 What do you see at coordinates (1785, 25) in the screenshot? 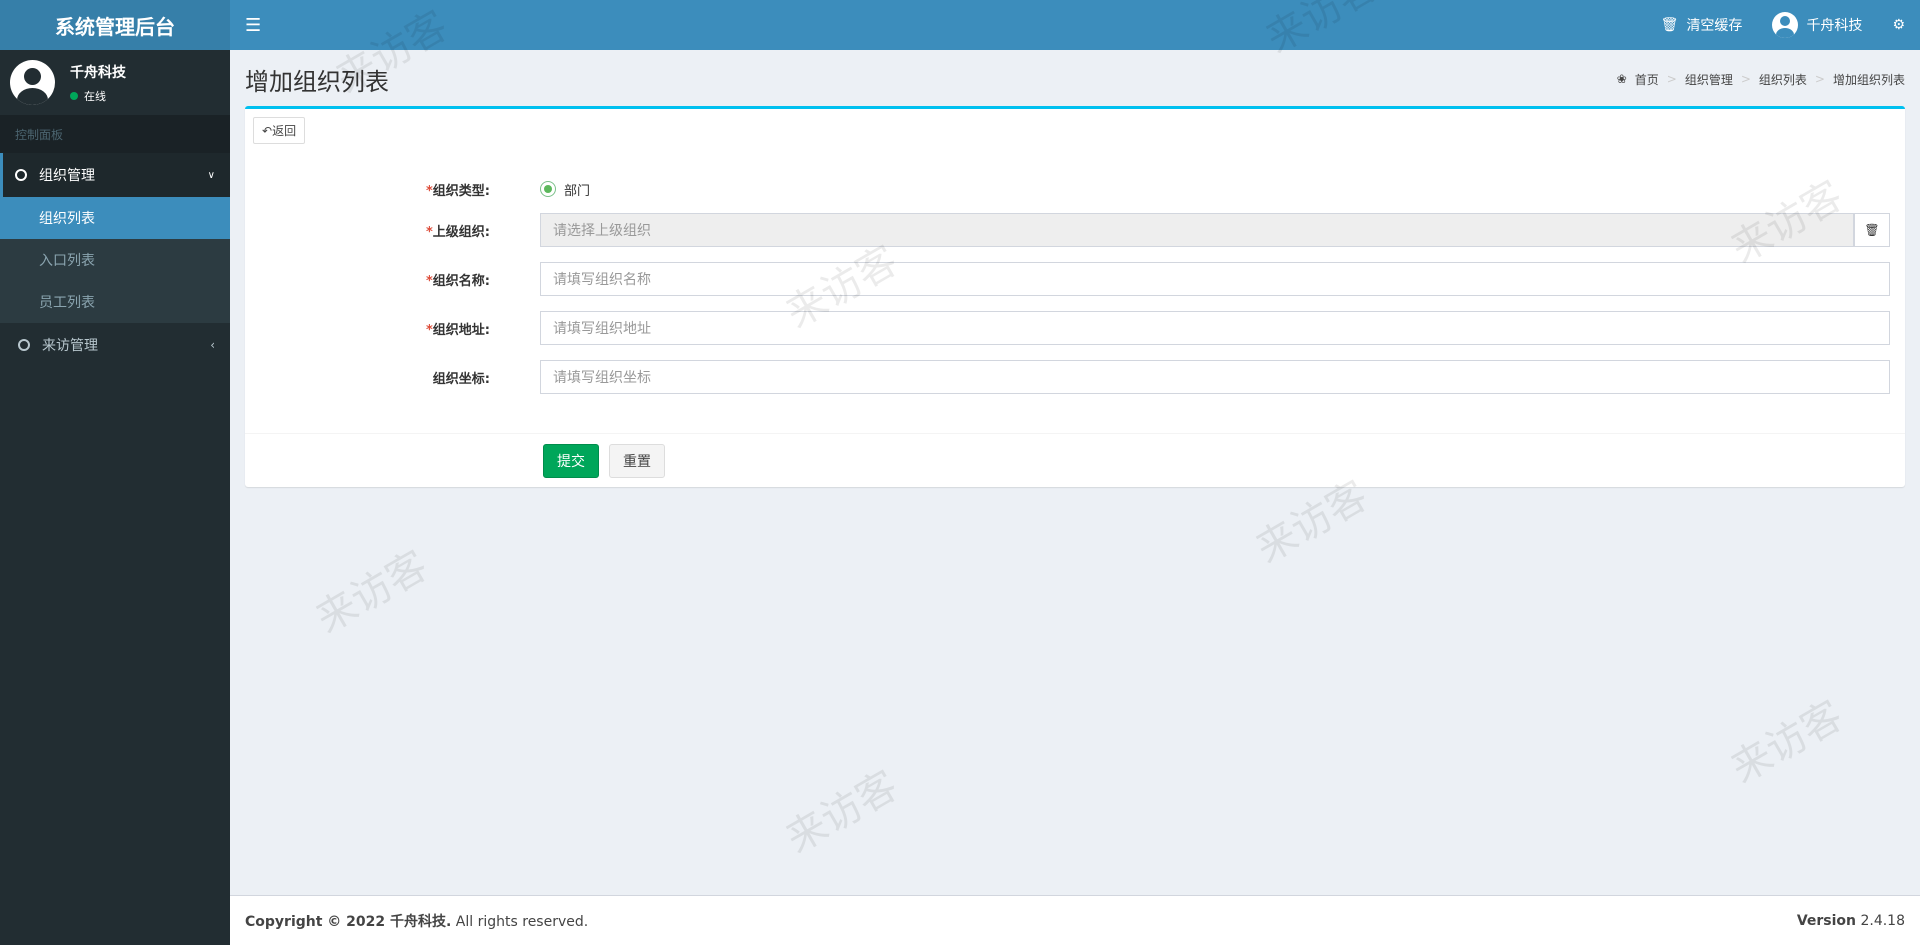
I see `avatar` at bounding box center [1785, 25].